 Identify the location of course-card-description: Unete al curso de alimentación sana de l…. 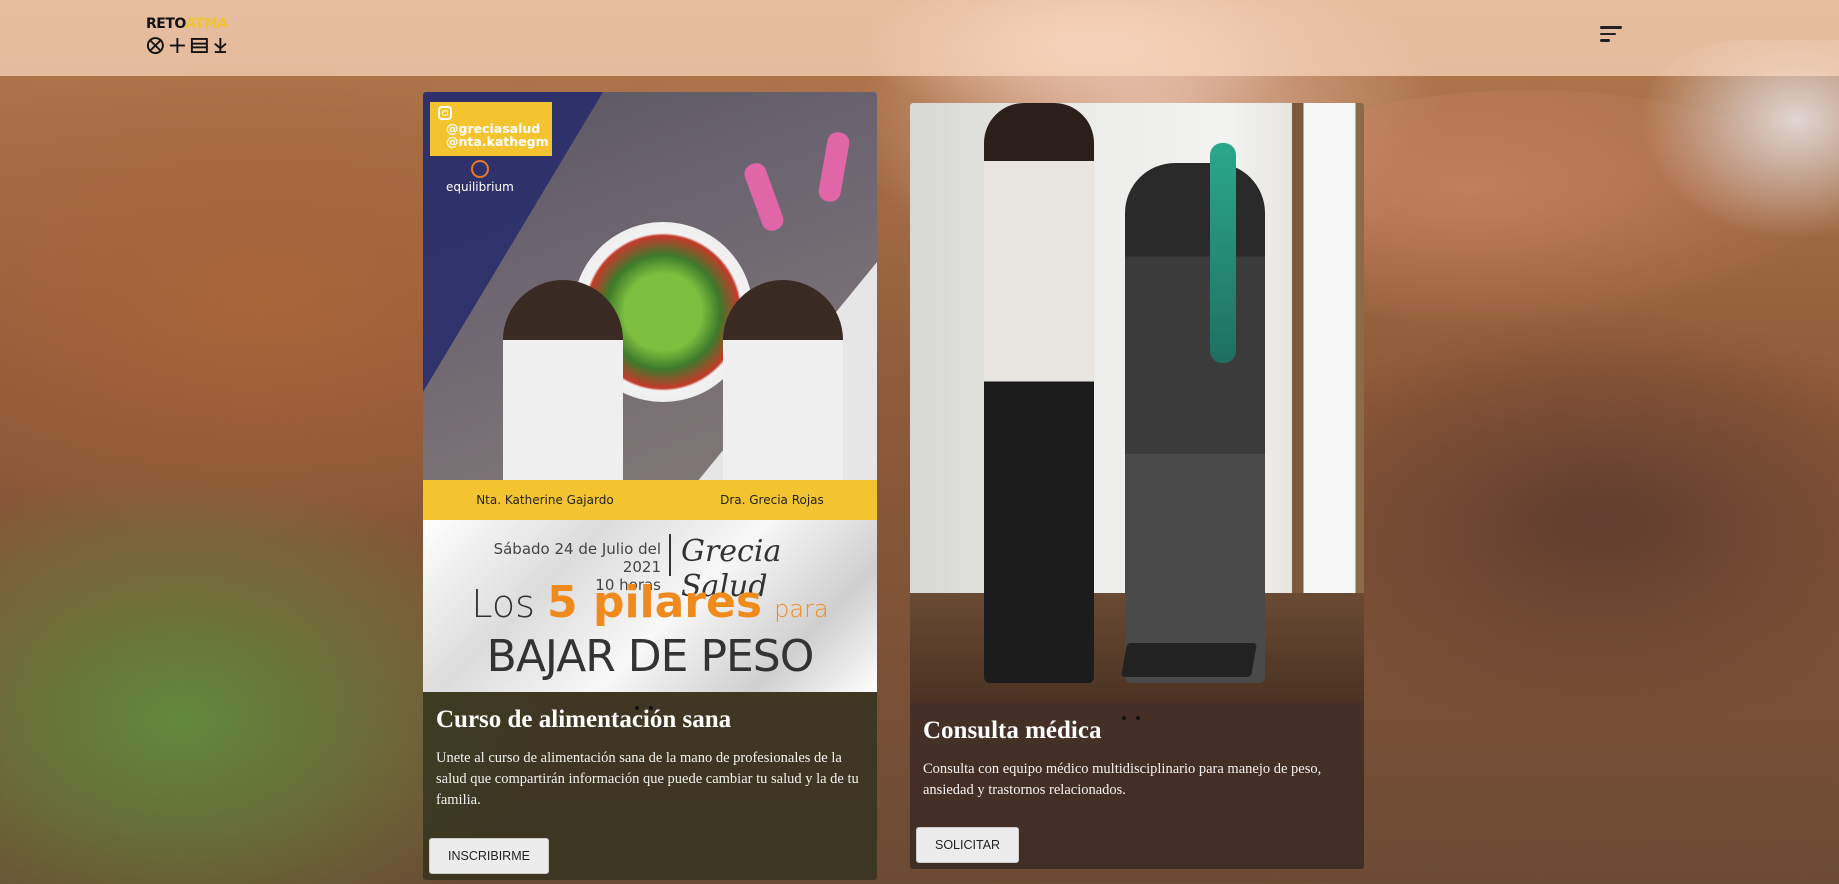
(647, 779).